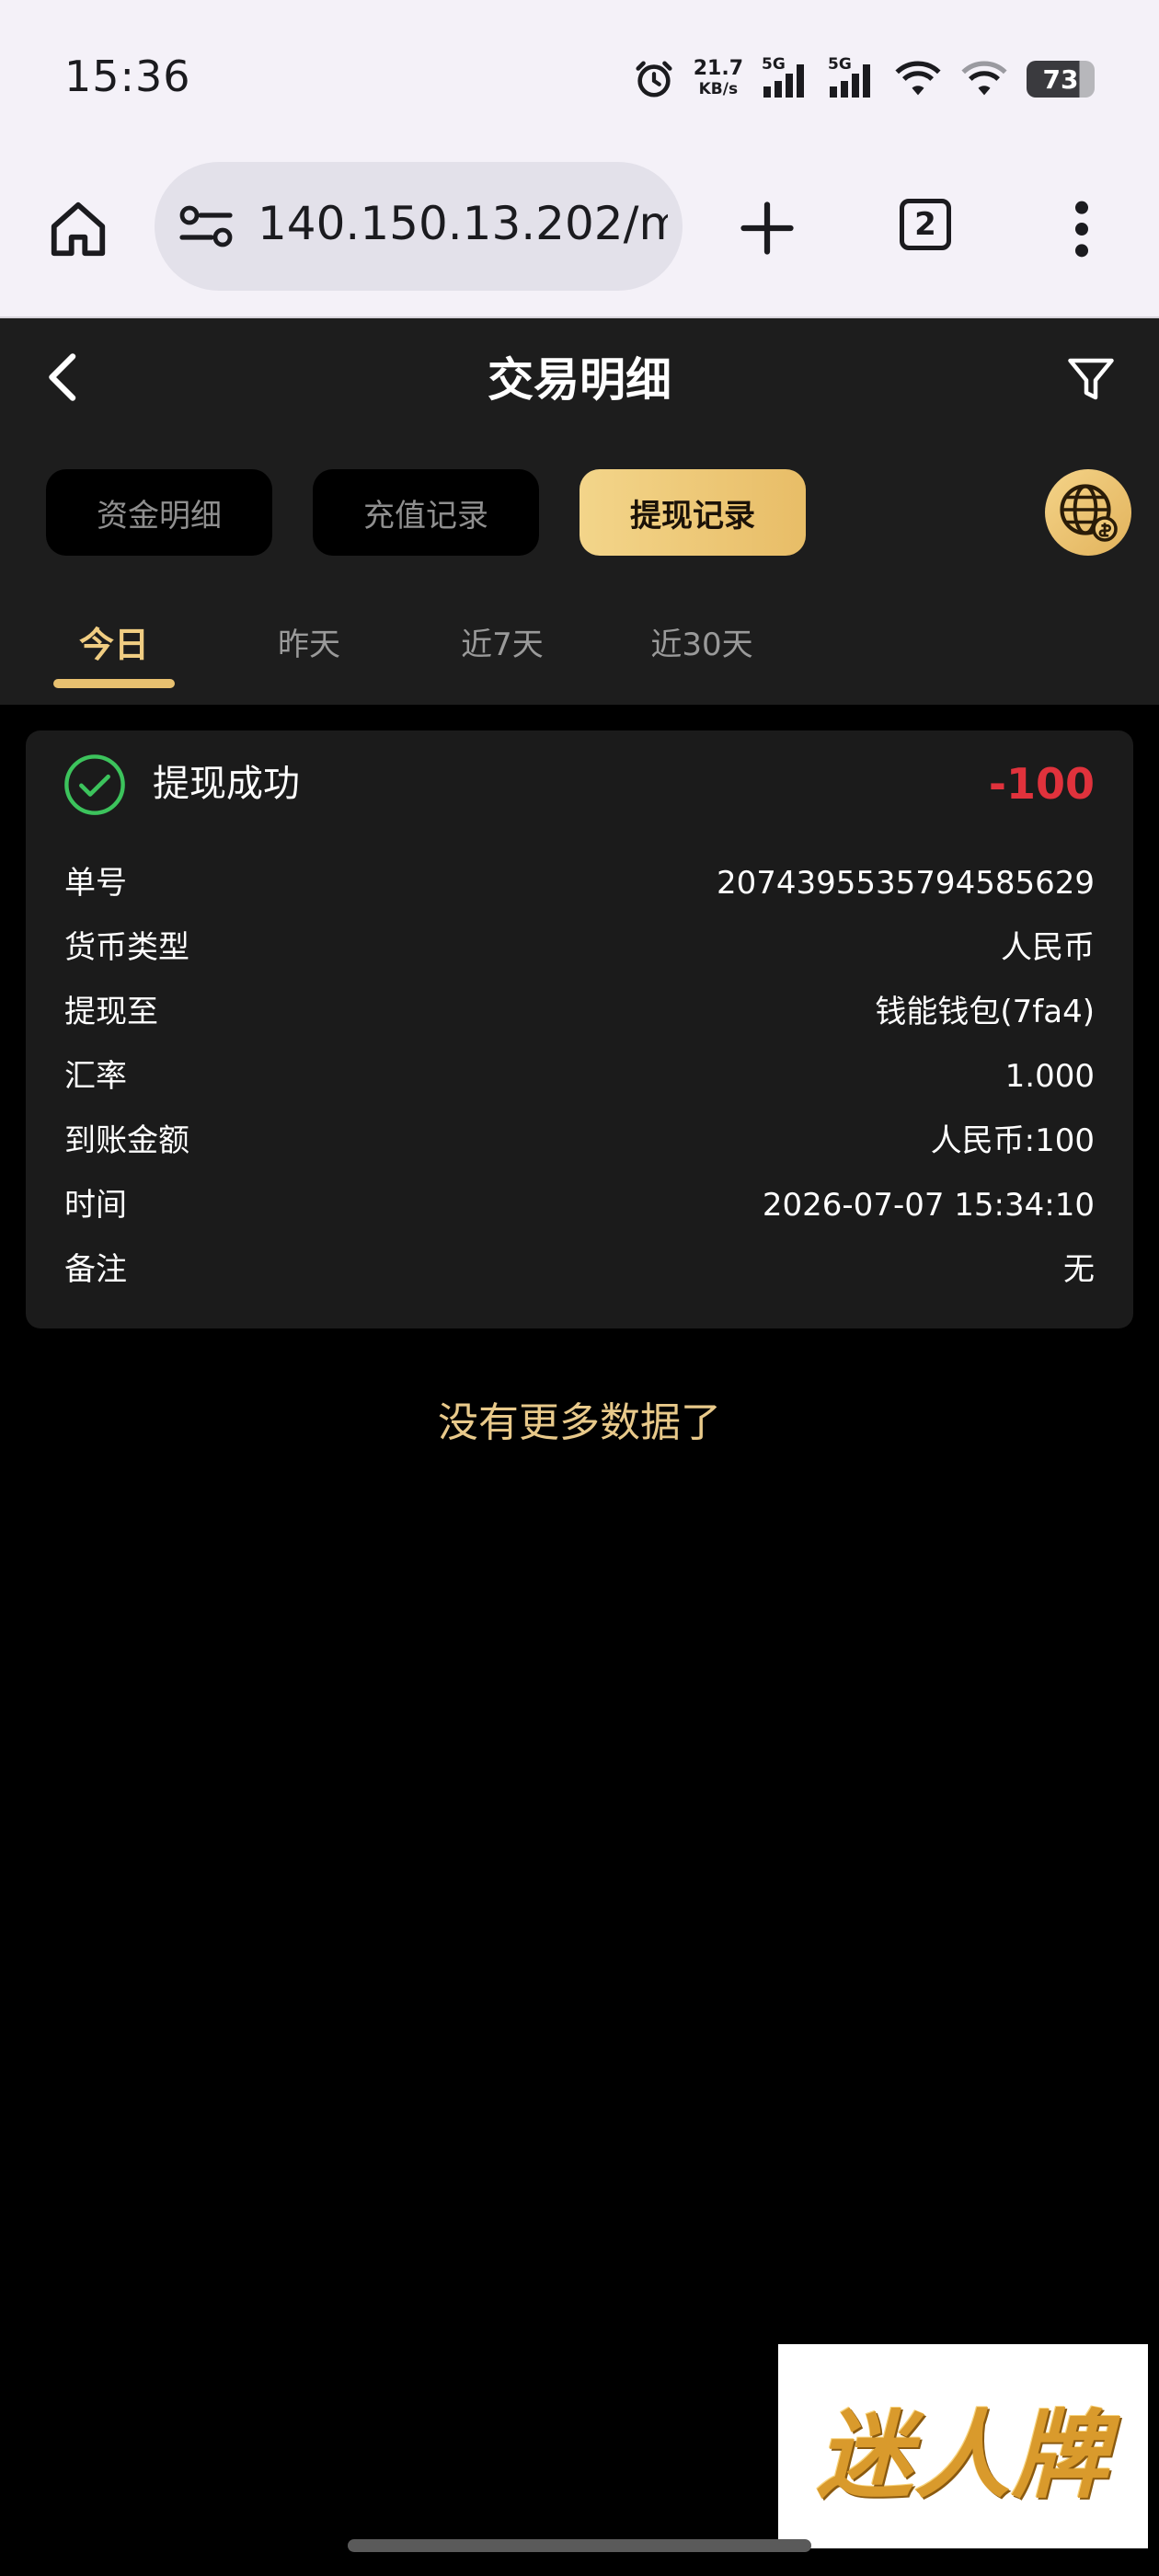 This screenshot has width=1159, height=2576. I want to click on row-label: 货币类型, so click(126, 947).